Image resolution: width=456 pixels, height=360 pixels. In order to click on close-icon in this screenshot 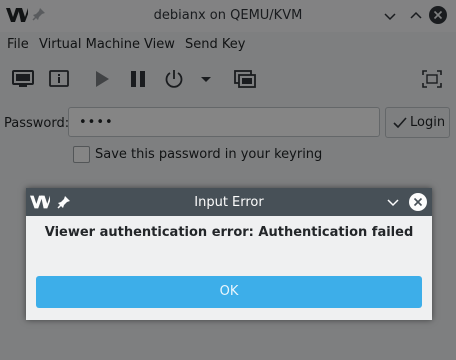, I will do `click(418, 202)`.